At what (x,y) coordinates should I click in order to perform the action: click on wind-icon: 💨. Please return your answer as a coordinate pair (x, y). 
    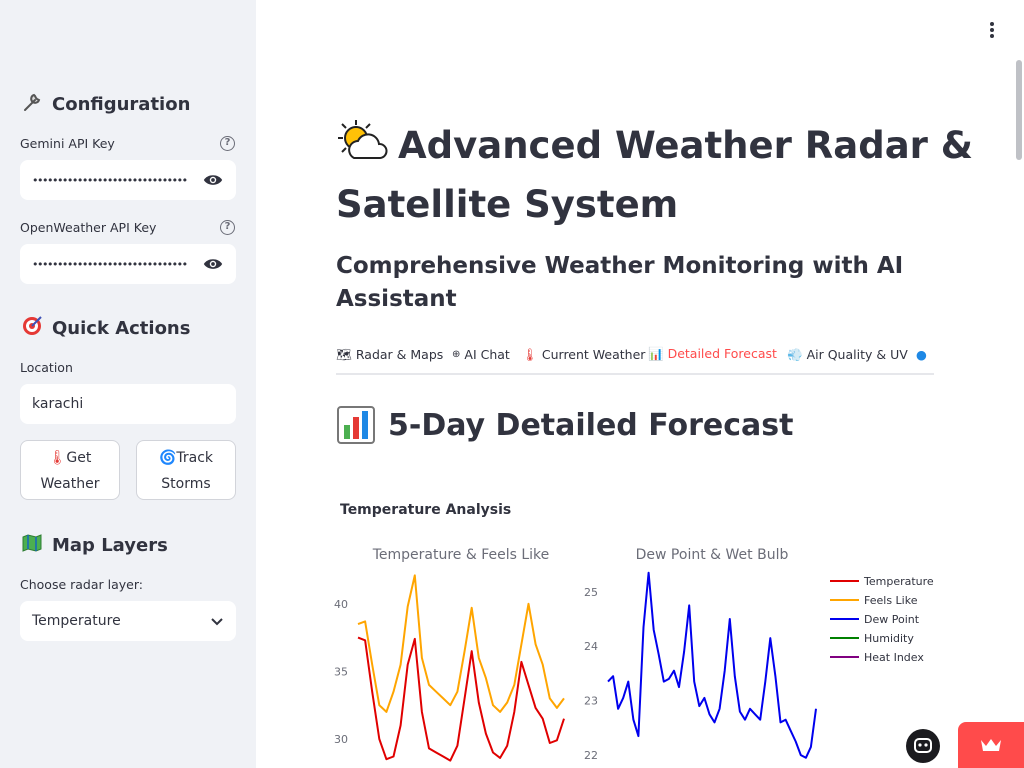
    Looking at the image, I should click on (795, 354).